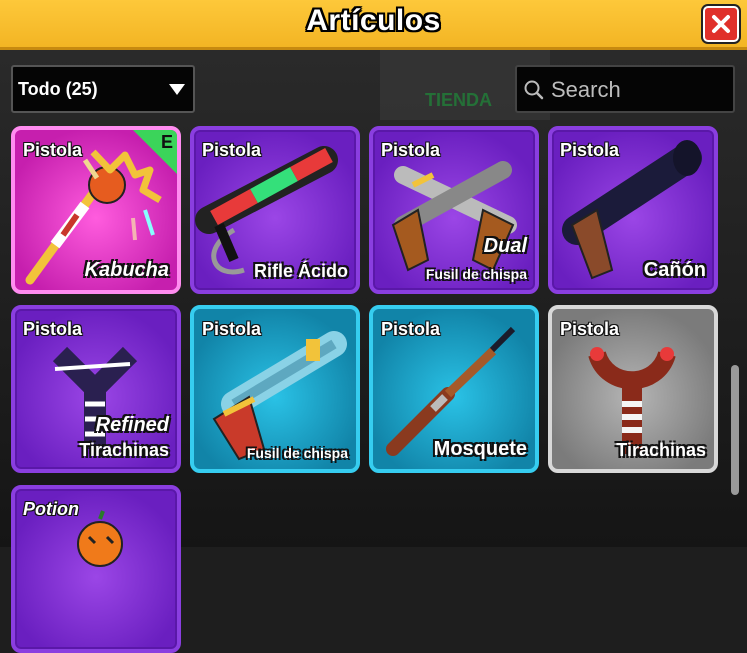  What do you see at coordinates (505, 246) in the screenshot?
I see `item-variant: Dual` at bounding box center [505, 246].